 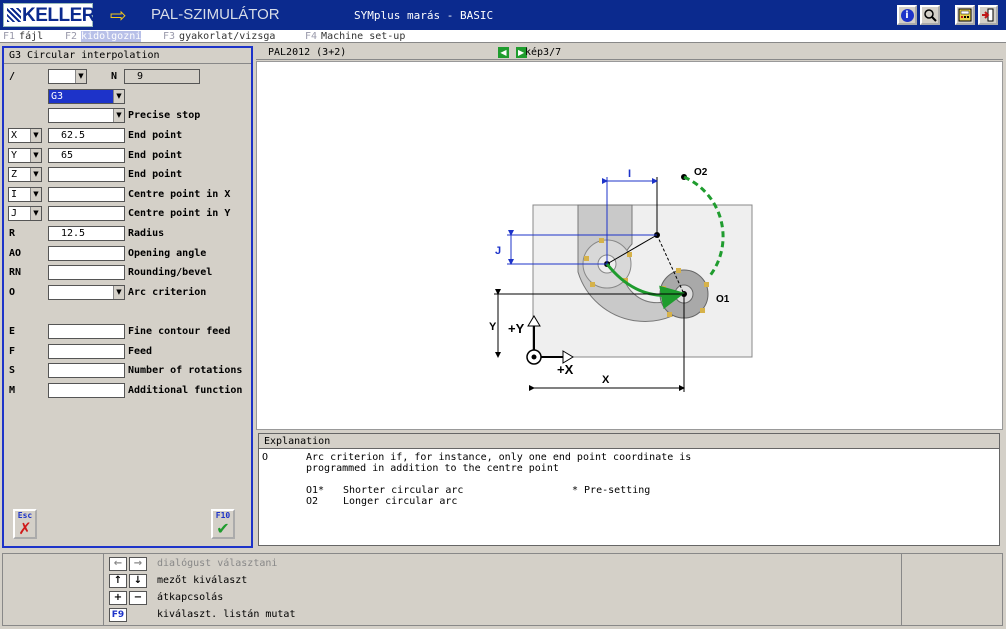 What do you see at coordinates (86, 370) in the screenshot?
I see `rotations-input` at bounding box center [86, 370].